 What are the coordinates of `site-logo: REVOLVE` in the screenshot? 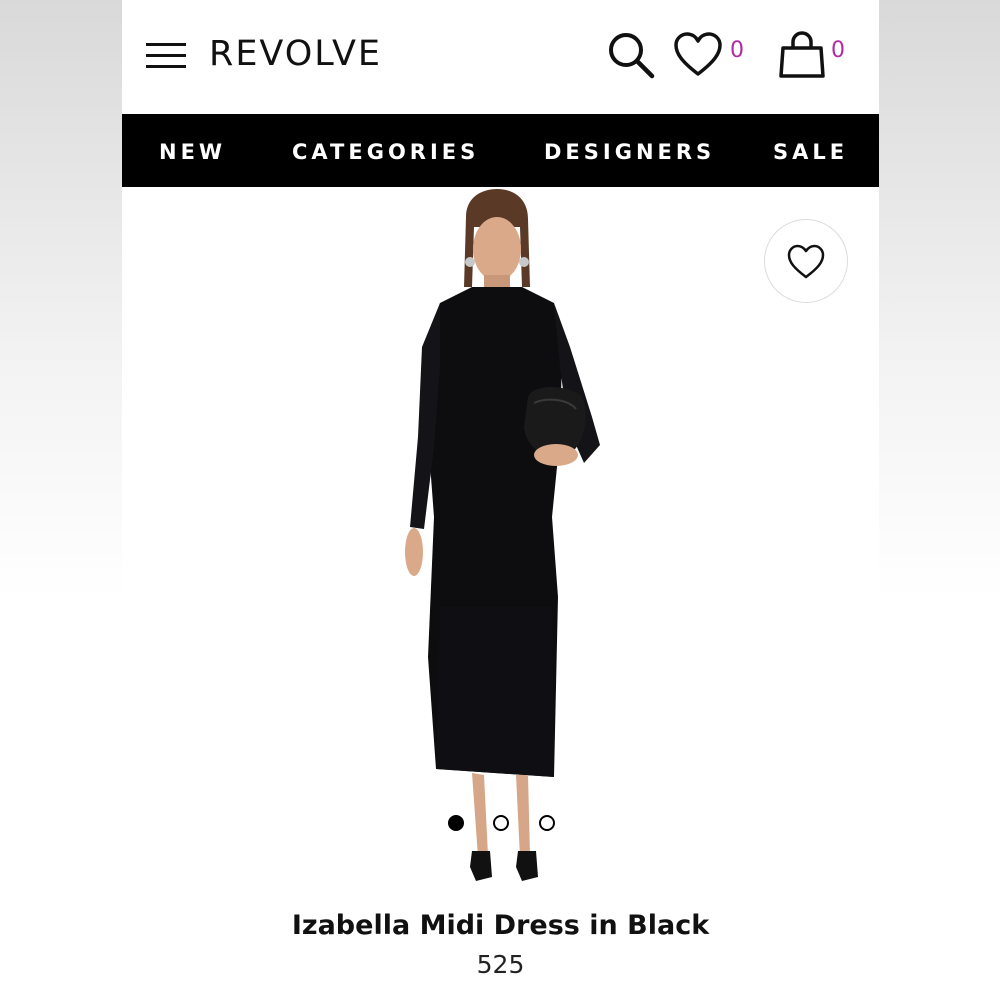 It's located at (295, 54).